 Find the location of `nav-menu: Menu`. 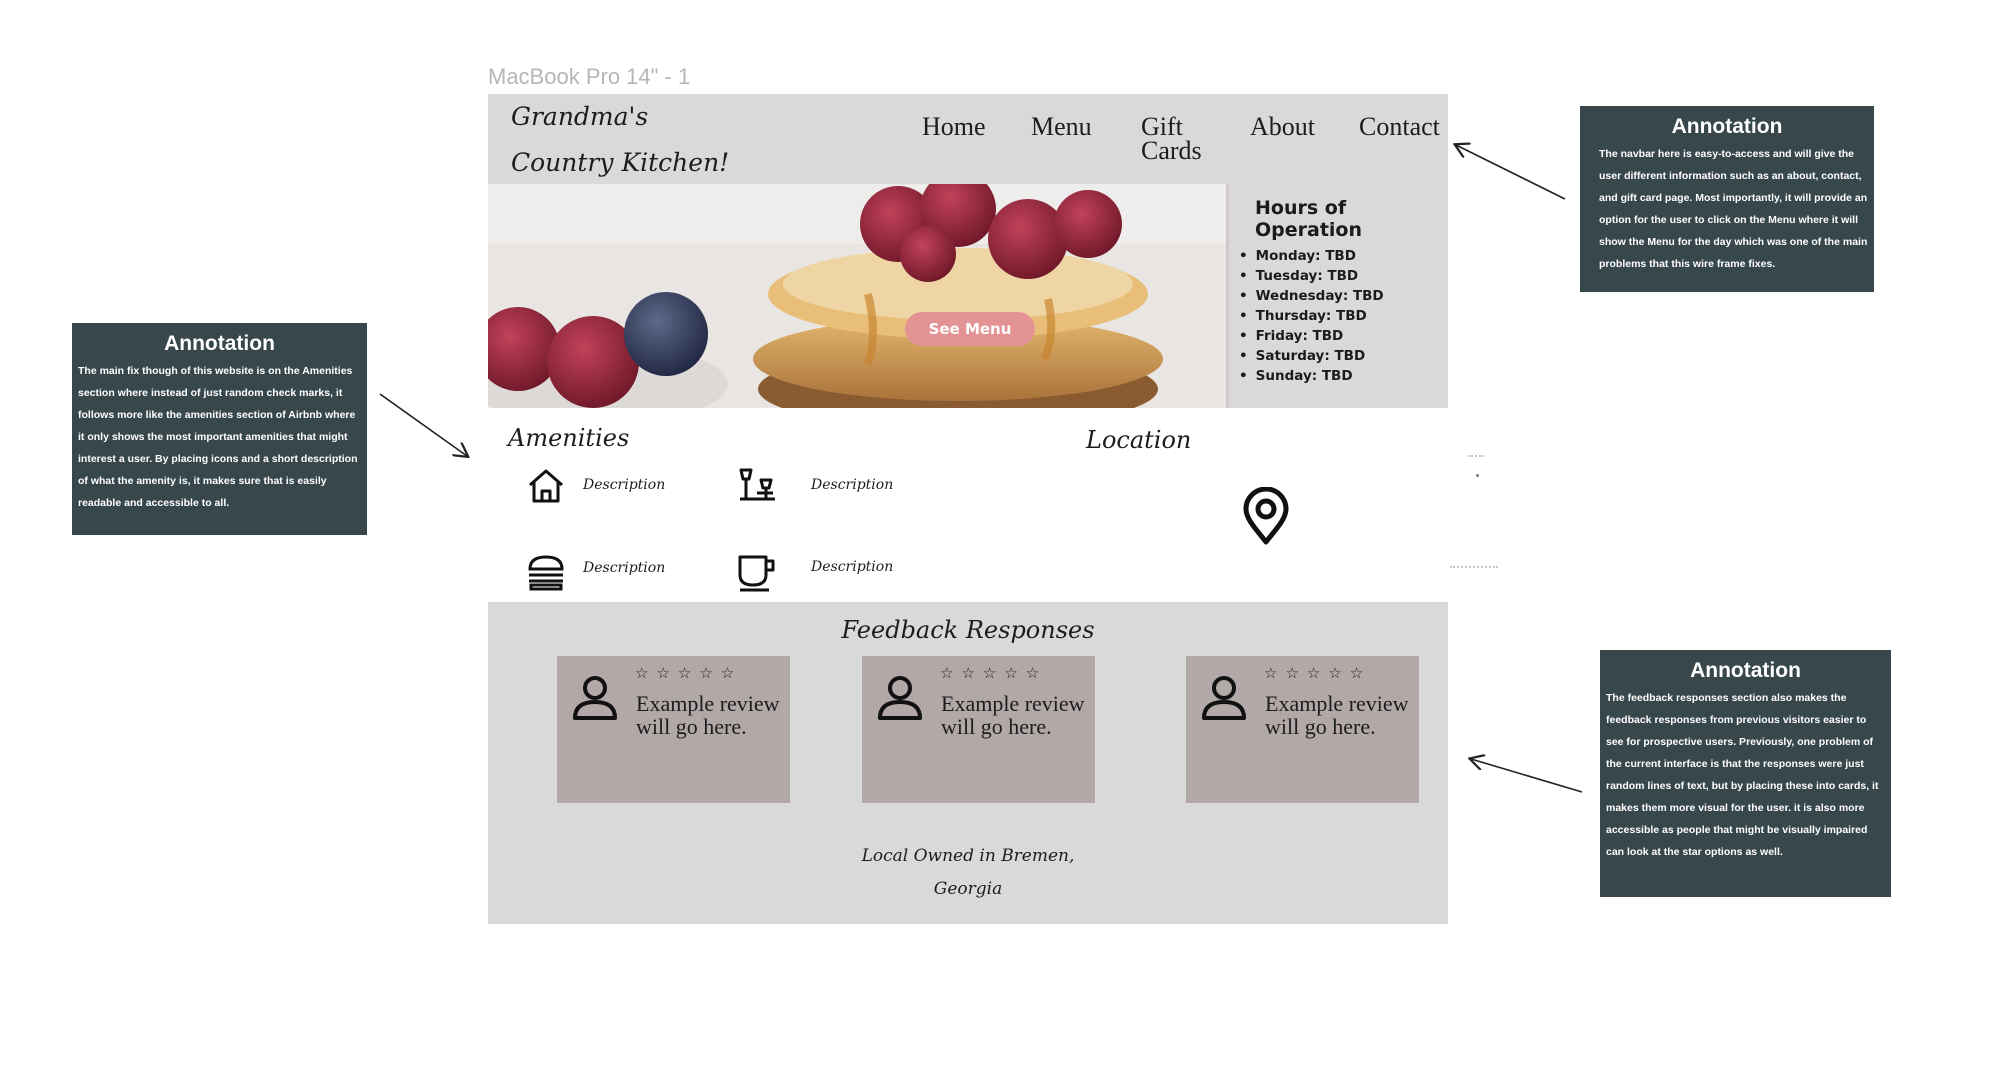

nav-menu: Menu is located at coordinates (1061, 127).